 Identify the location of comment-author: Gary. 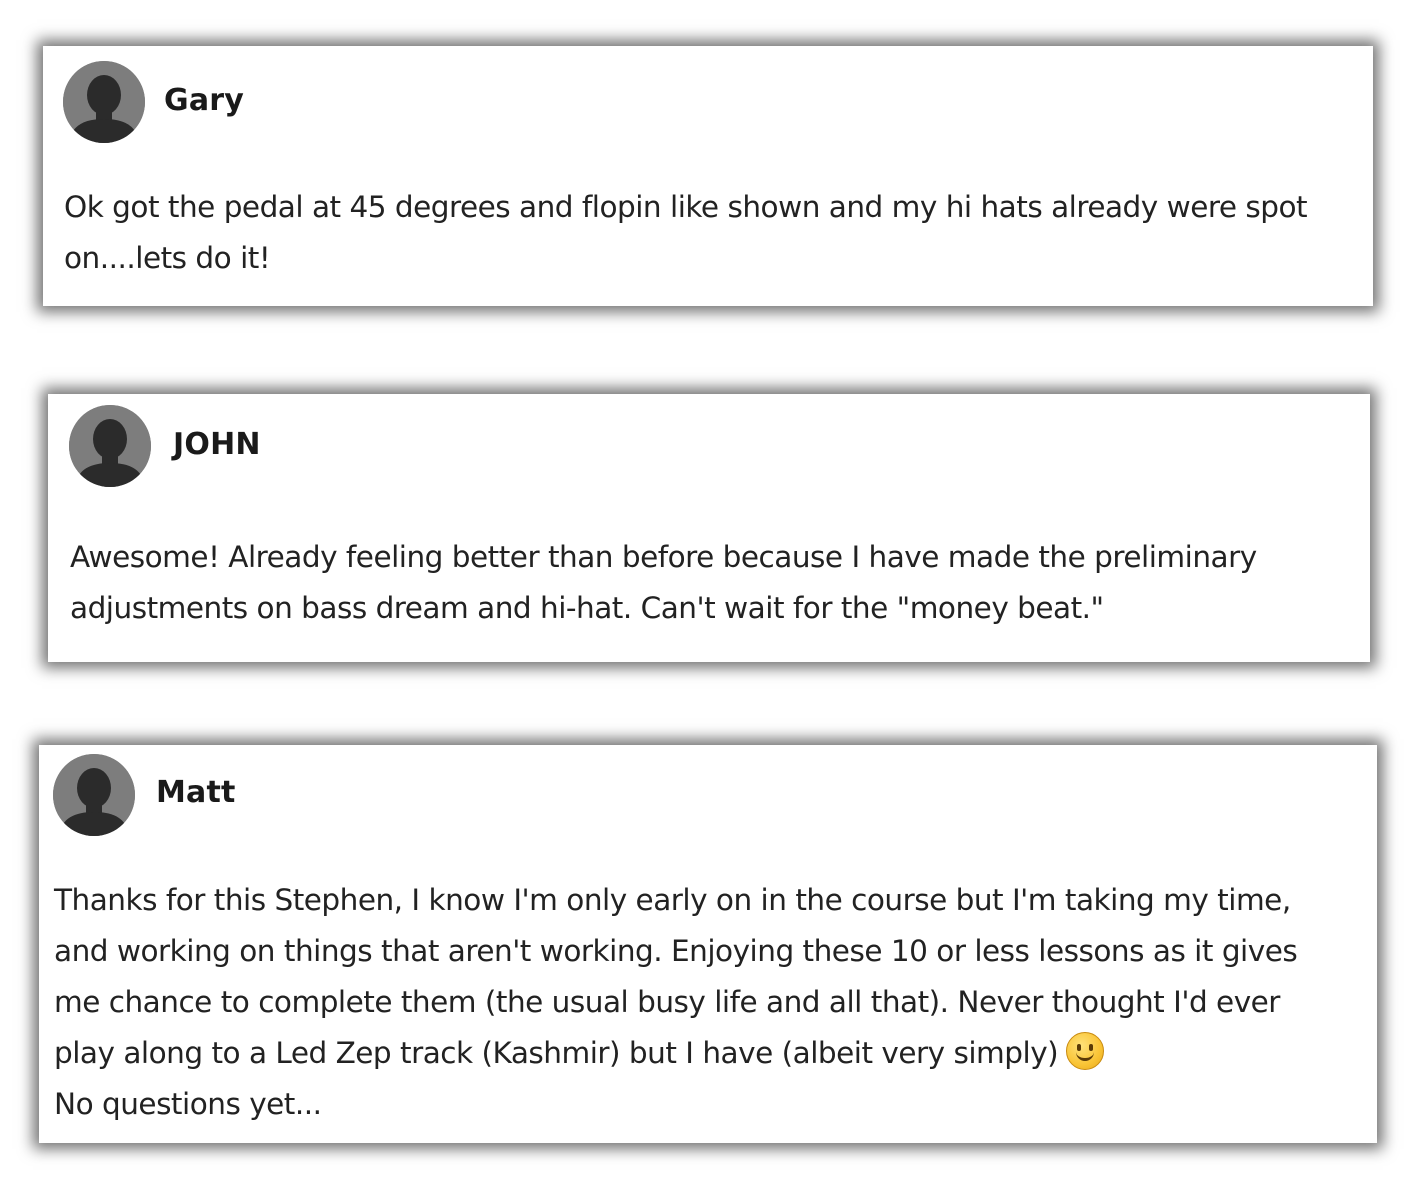
(204, 101).